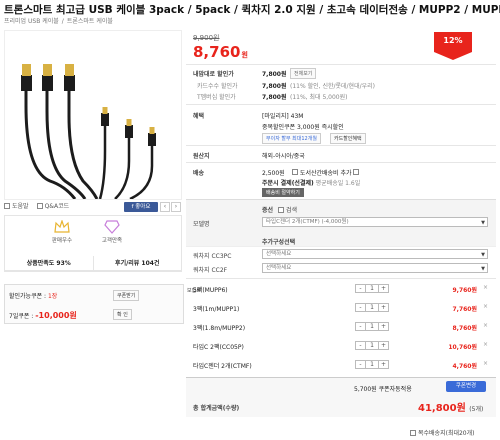 The image size is (500, 440). Describe the element at coordinates (28, 296) in the screenshot. I see `coupon-name: 할인가능쿠폰 :` at that location.